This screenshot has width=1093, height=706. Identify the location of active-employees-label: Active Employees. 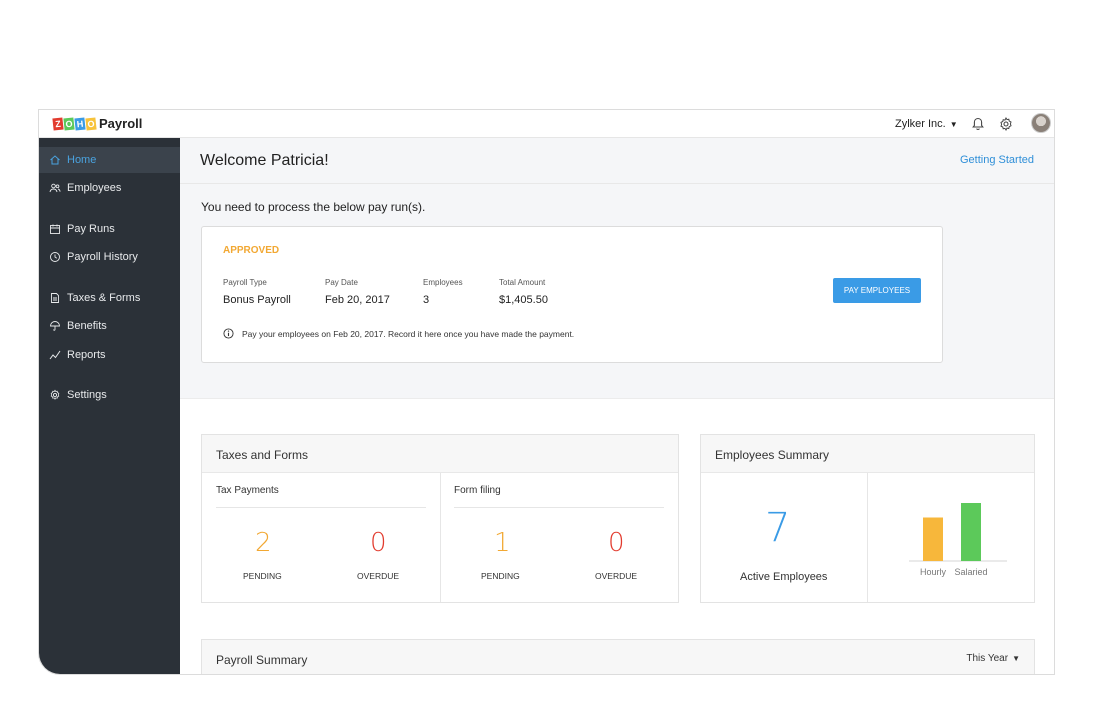
(784, 577).